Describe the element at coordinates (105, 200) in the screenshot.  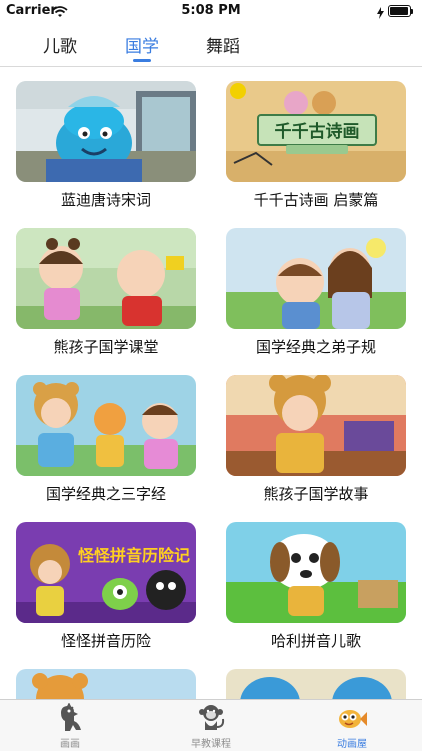
I see `card-title: 蓝迪唐诗宋词` at that location.